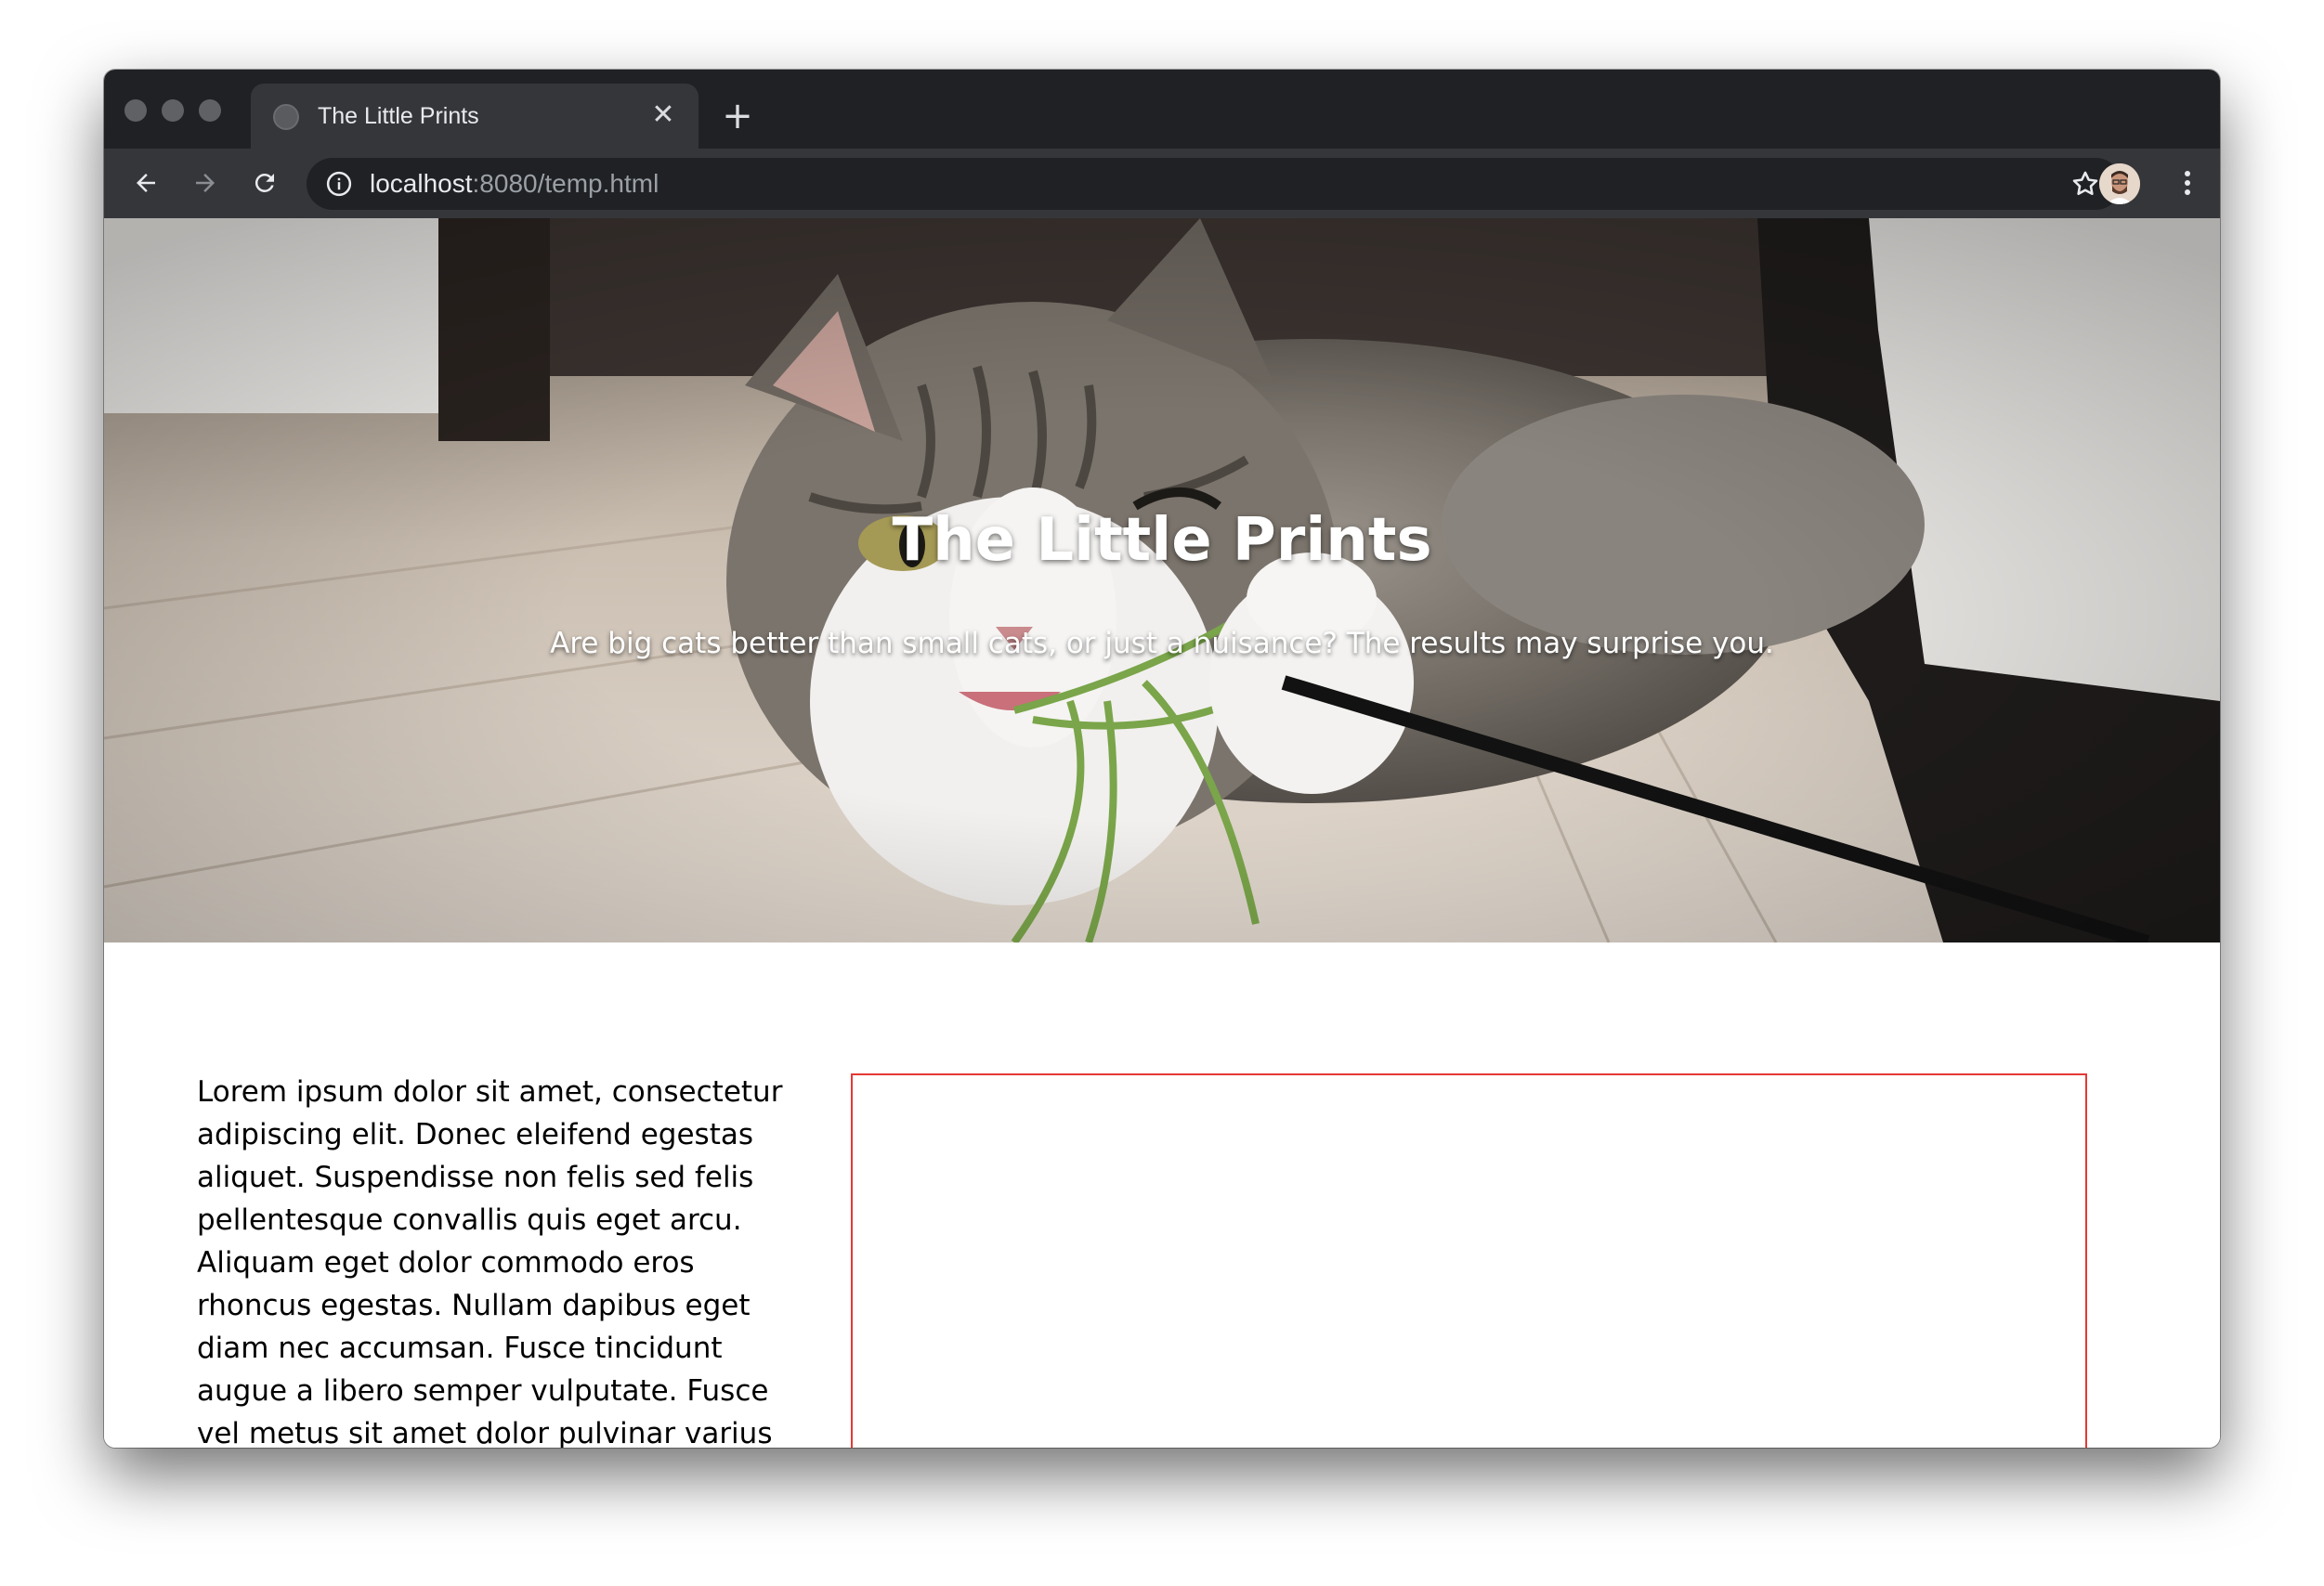 The height and width of the screenshot is (1586, 2324). I want to click on reload-icon, so click(264, 183).